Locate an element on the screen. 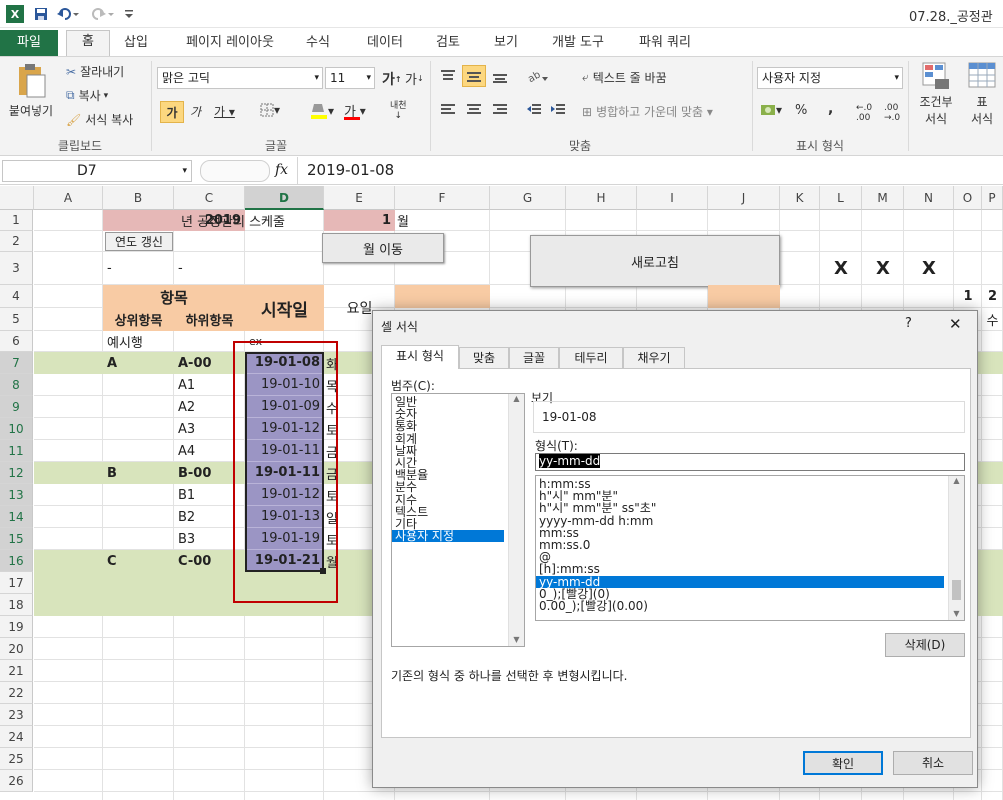  format-item: @ is located at coordinates (750, 557).